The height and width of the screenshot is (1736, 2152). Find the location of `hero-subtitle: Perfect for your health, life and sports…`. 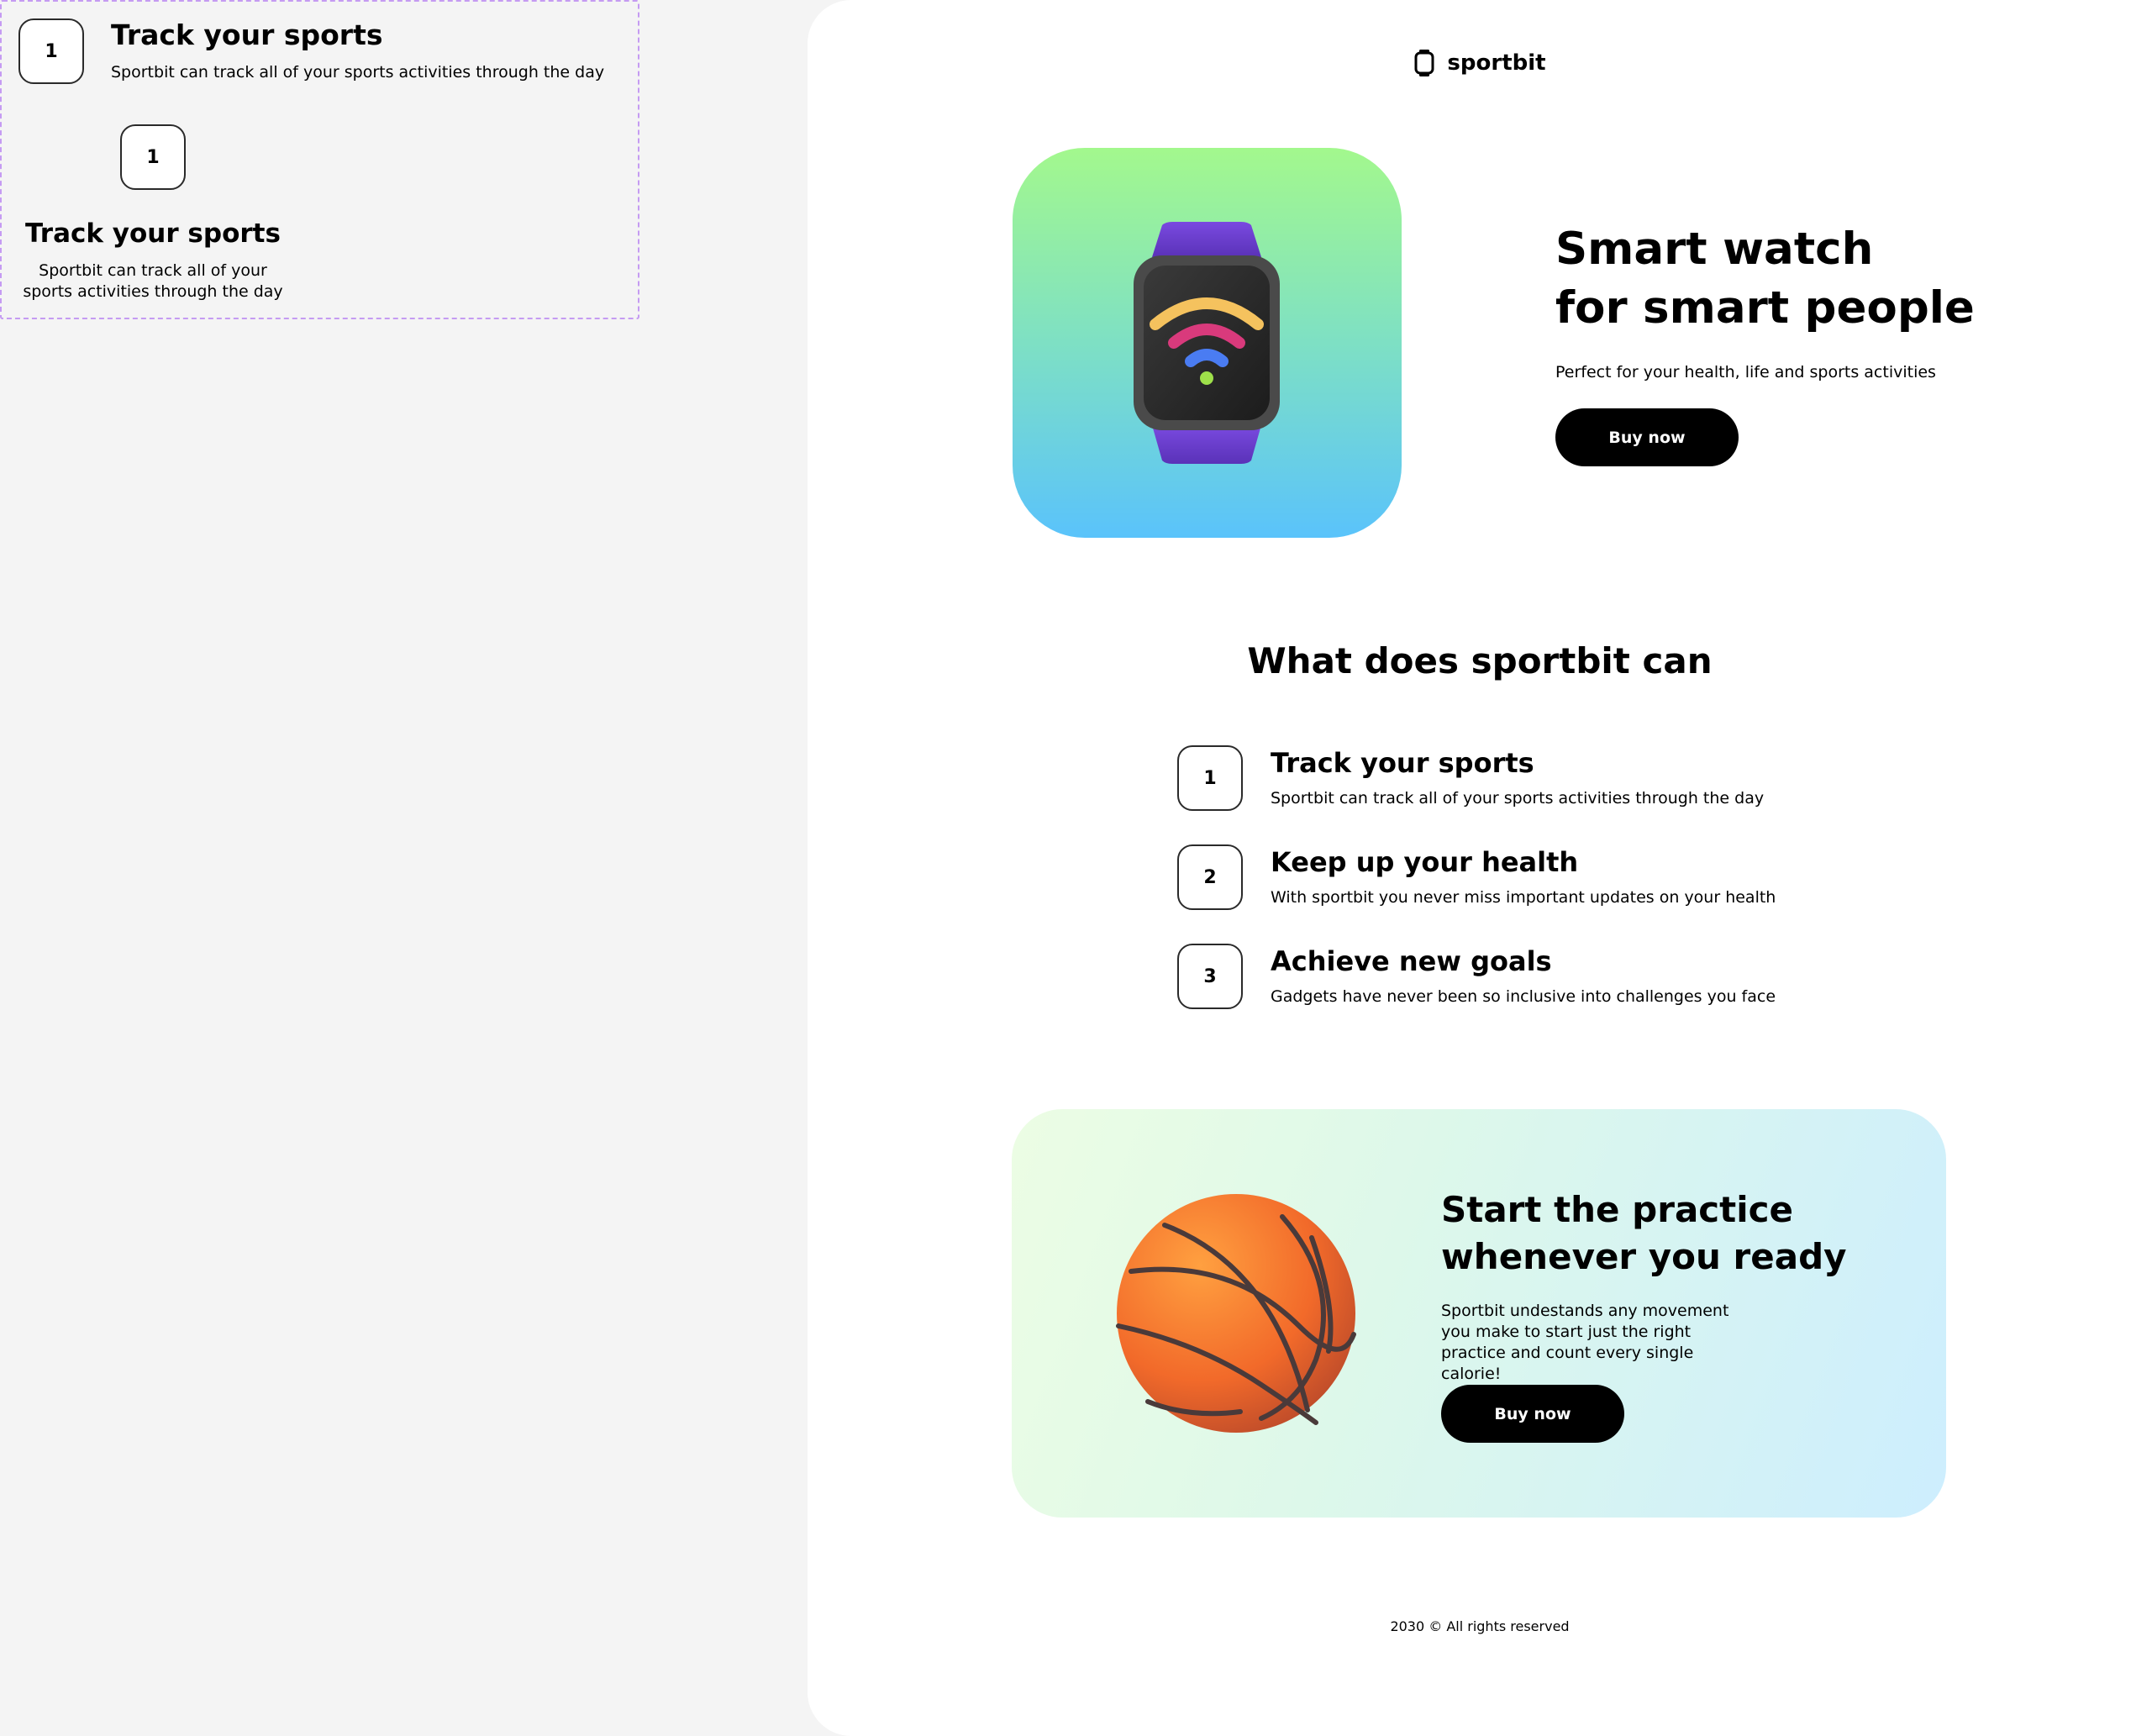

hero-subtitle: Perfect for your health, life and sports… is located at coordinates (1746, 372).